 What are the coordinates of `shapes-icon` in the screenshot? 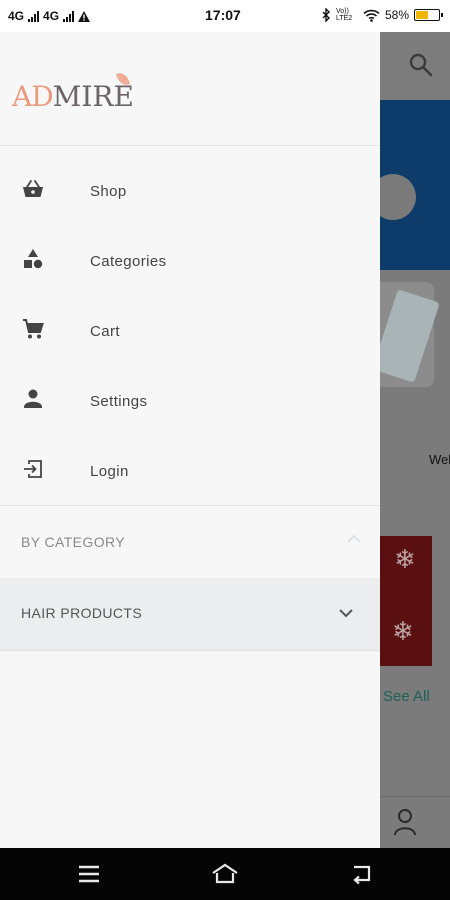 It's located at (33, 259).